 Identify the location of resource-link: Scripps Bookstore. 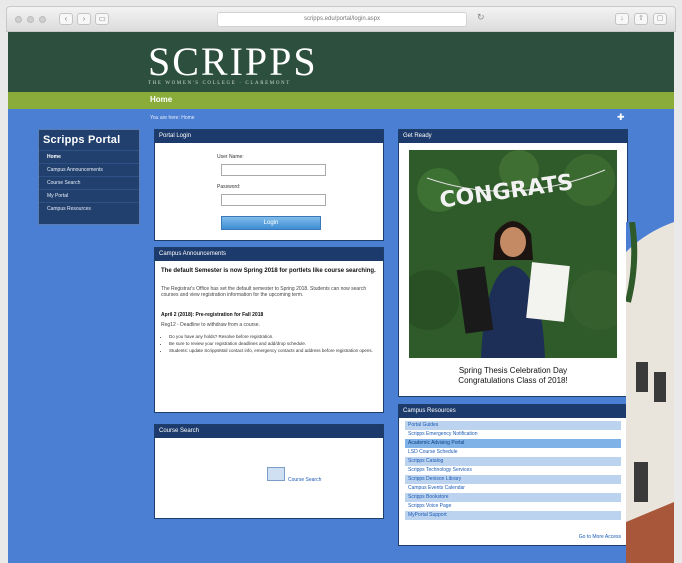
(513, 497).